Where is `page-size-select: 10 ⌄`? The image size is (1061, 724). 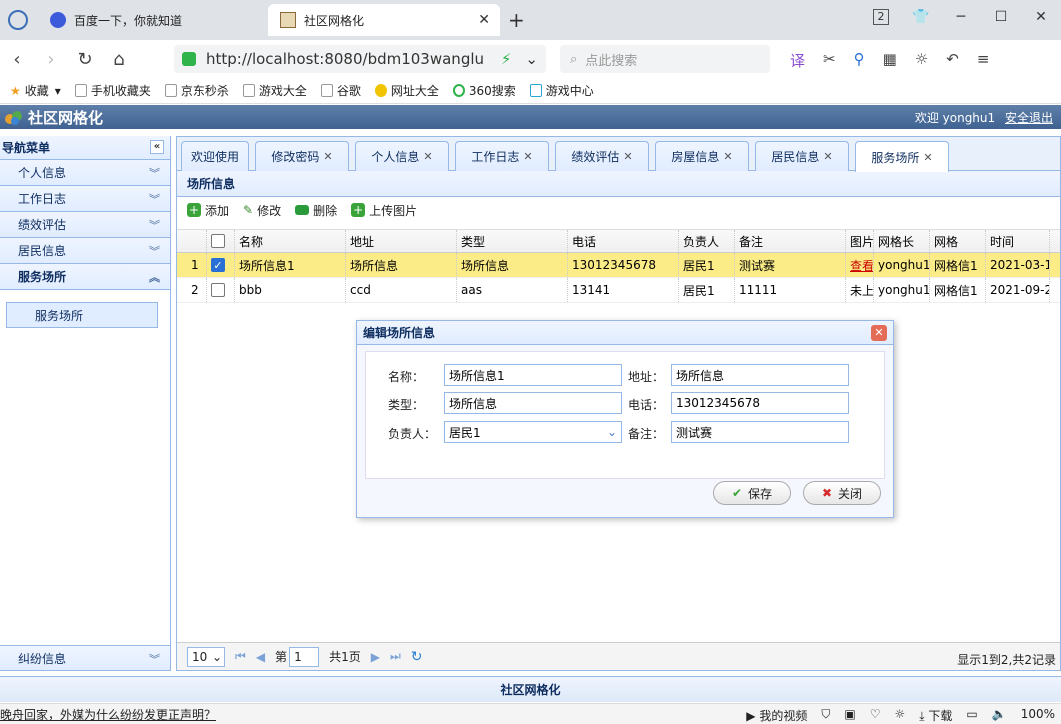
page-size-select: 10 ⌄ is located at coordinates (206, 656).